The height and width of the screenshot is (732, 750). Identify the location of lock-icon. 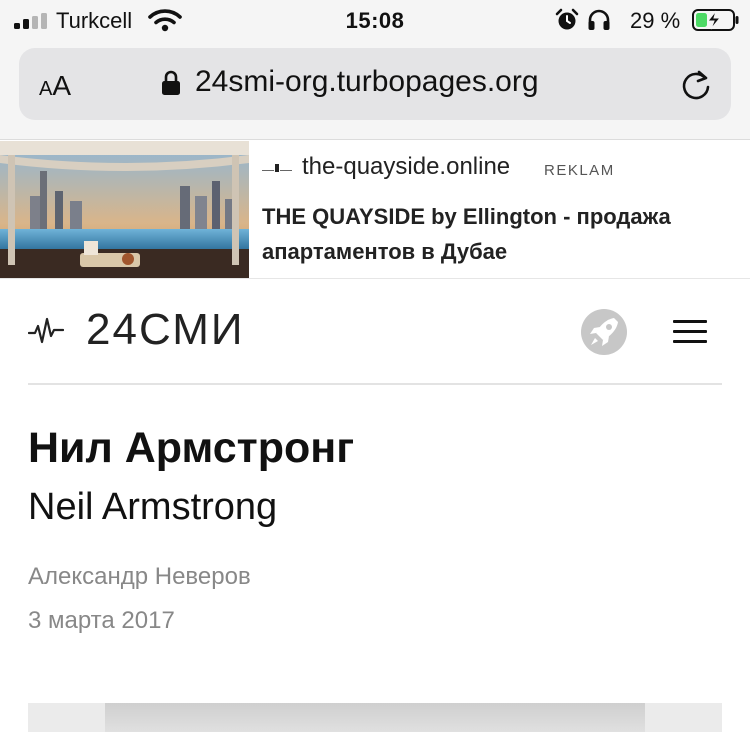
(171, 82).